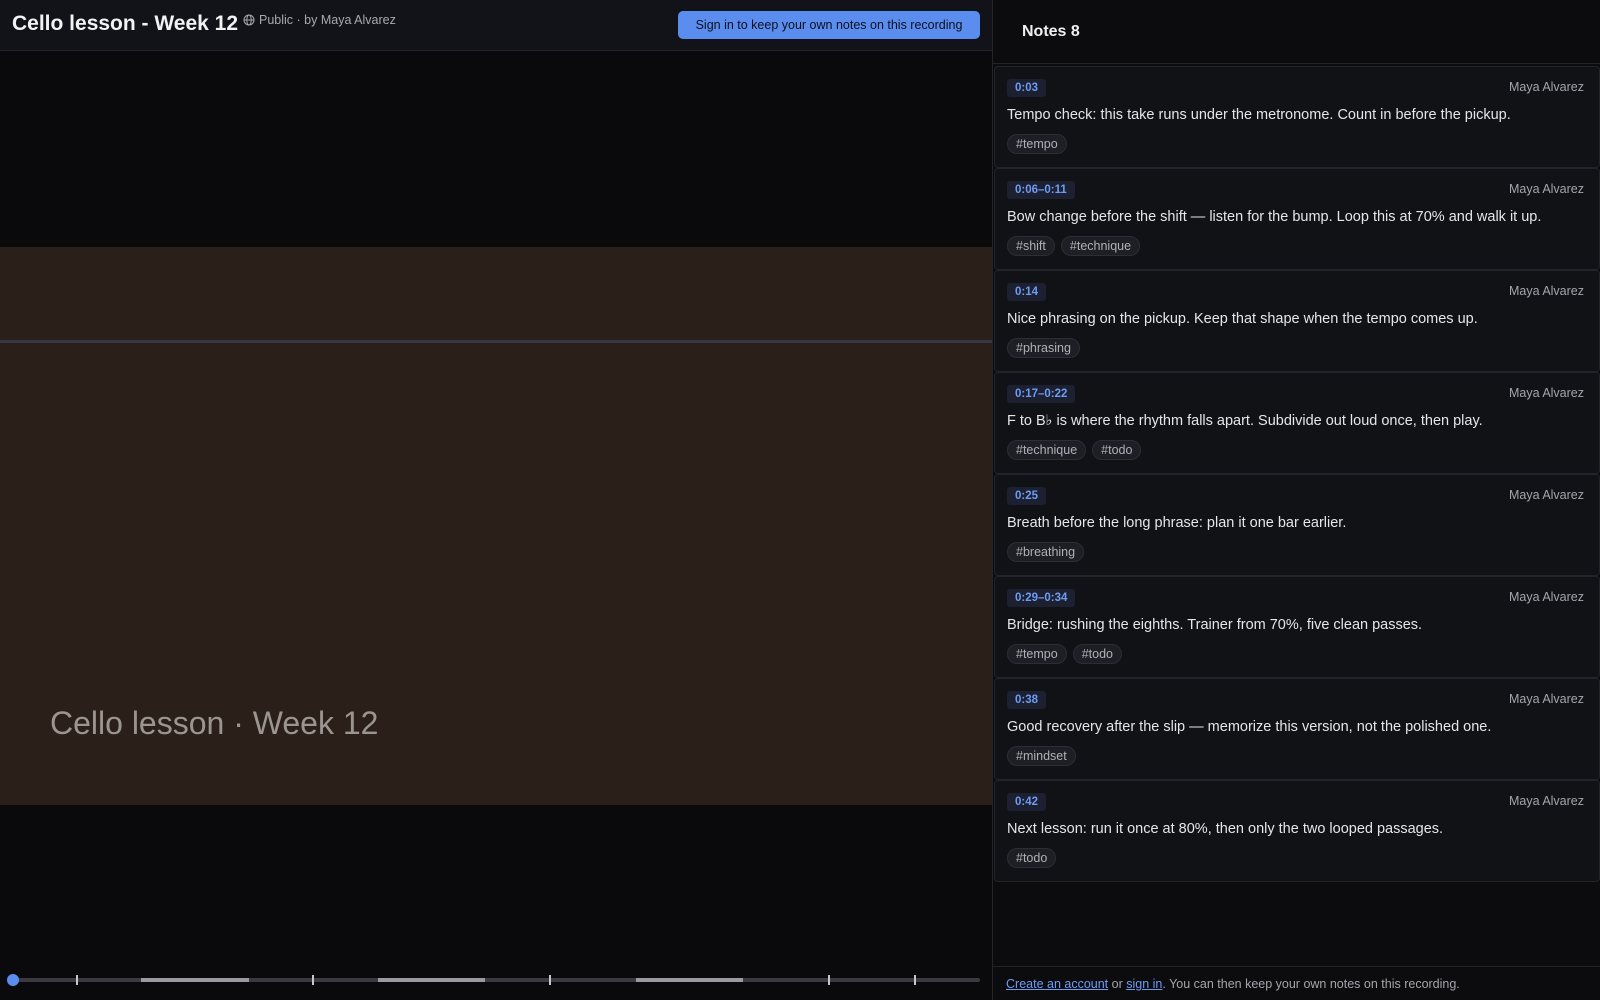 The image size is (1600, 1000). I want to click on note-tag: #mindset, so click(1041, 756).